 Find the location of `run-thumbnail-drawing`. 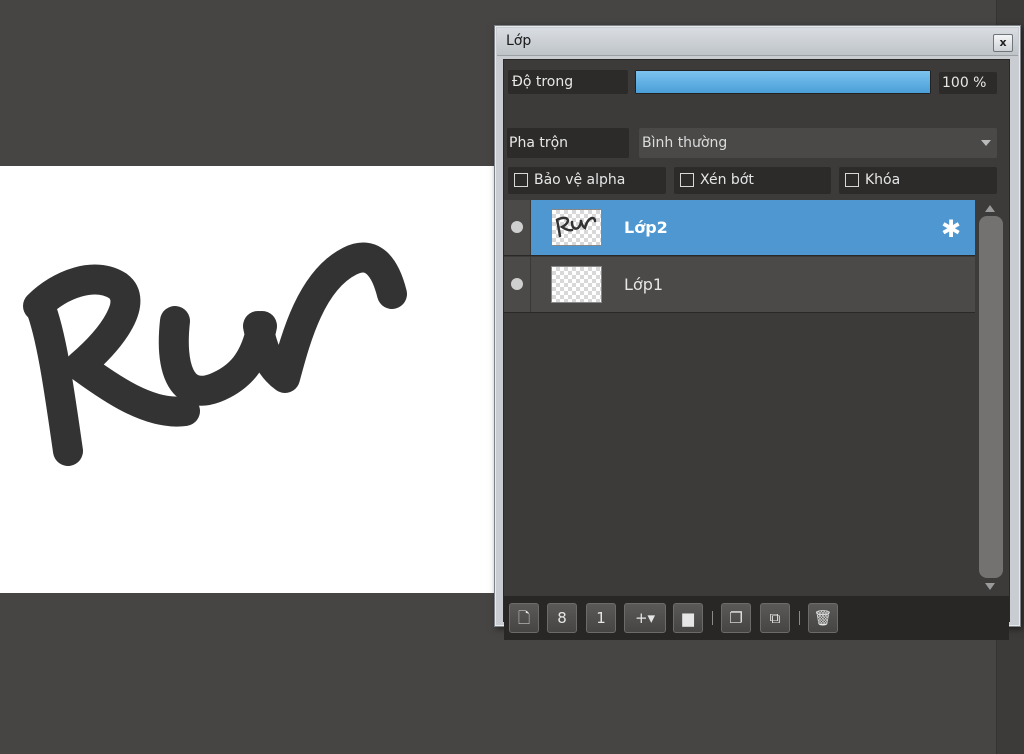

run-thumbnail-drawing is located at coordinates (576, 227).